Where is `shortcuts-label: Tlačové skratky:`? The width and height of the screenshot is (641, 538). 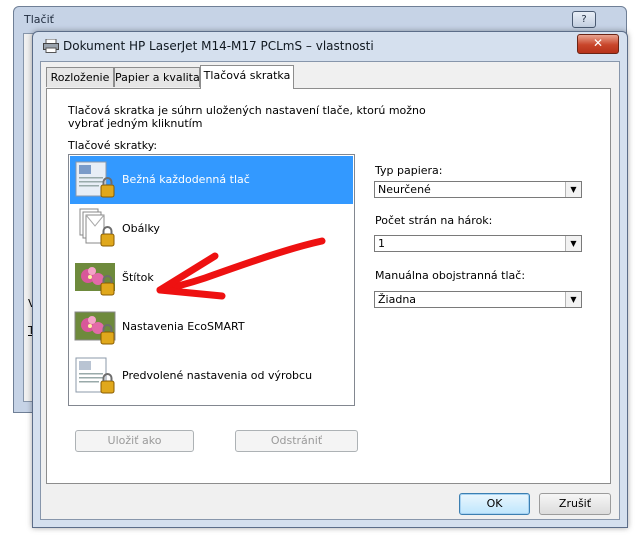
shortcuts-label: Tlačové skratky: is located at coordinates (113, 145).